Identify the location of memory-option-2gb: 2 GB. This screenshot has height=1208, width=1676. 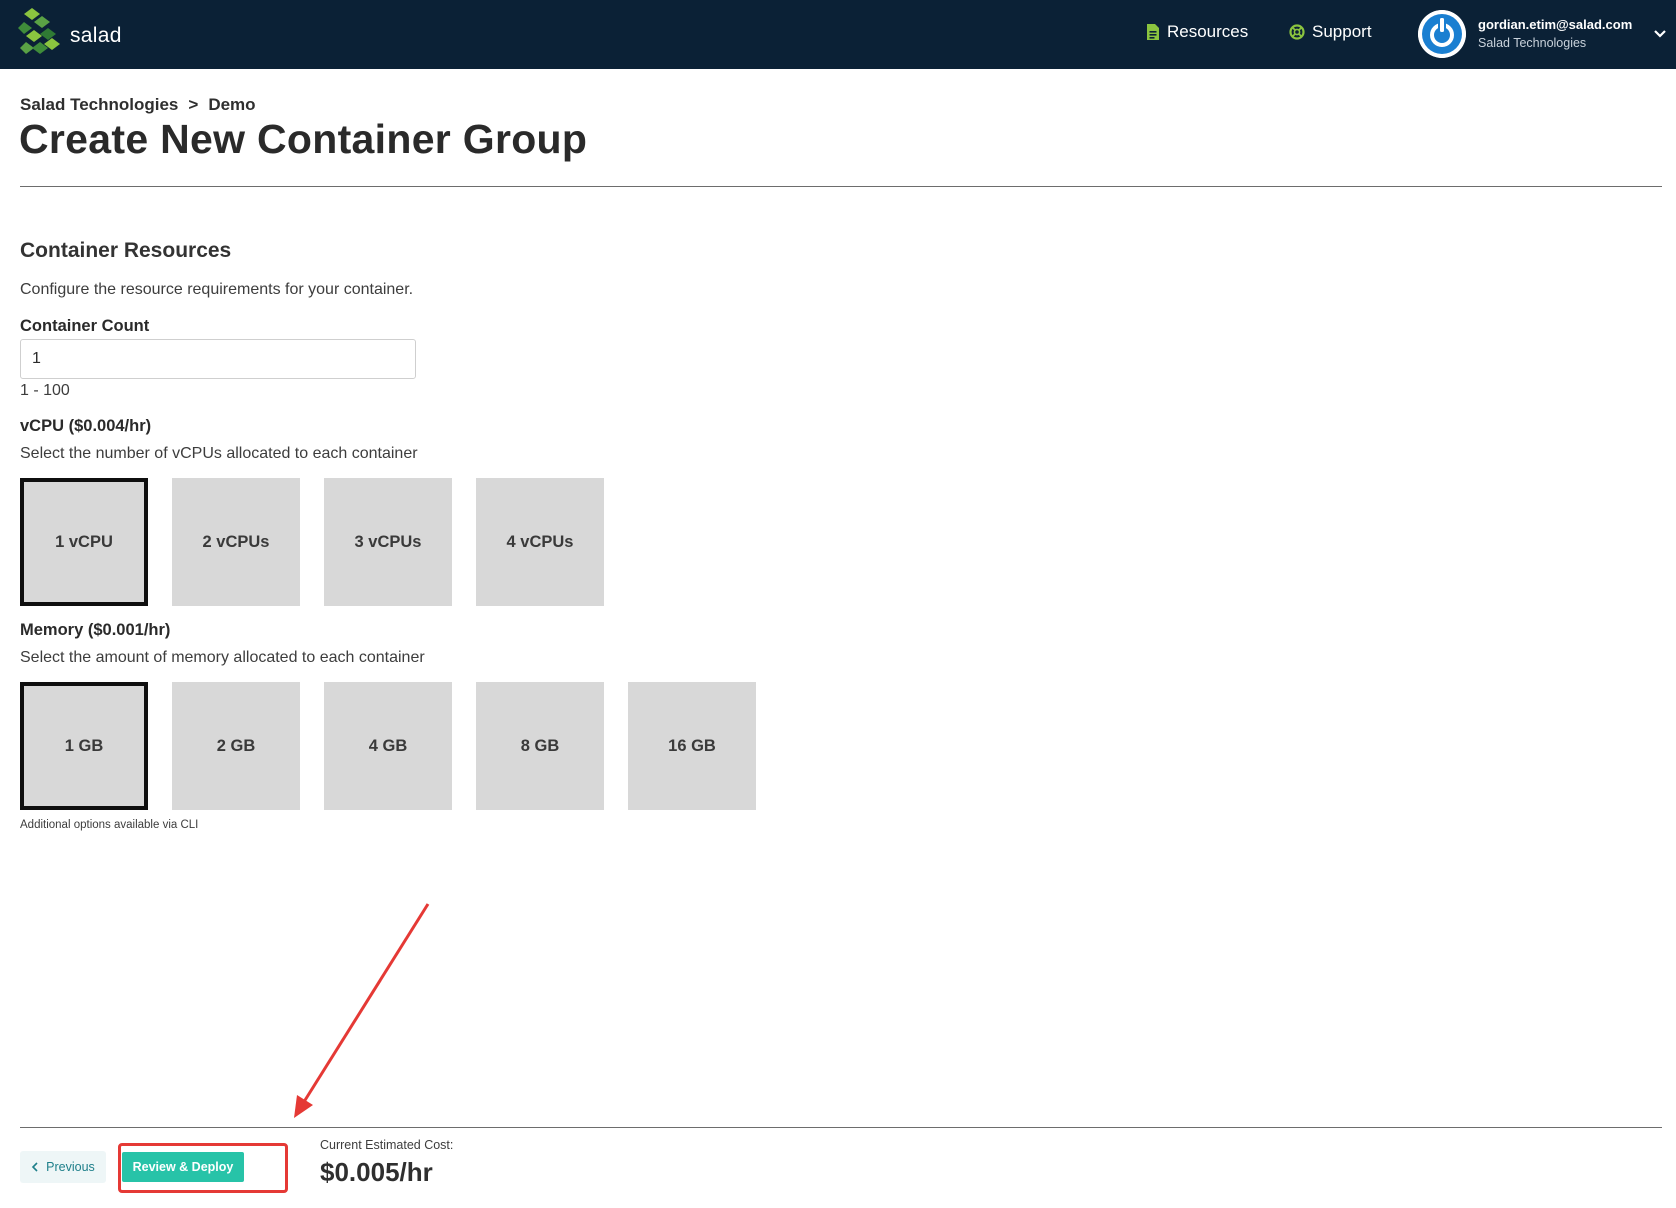
(236, 746).